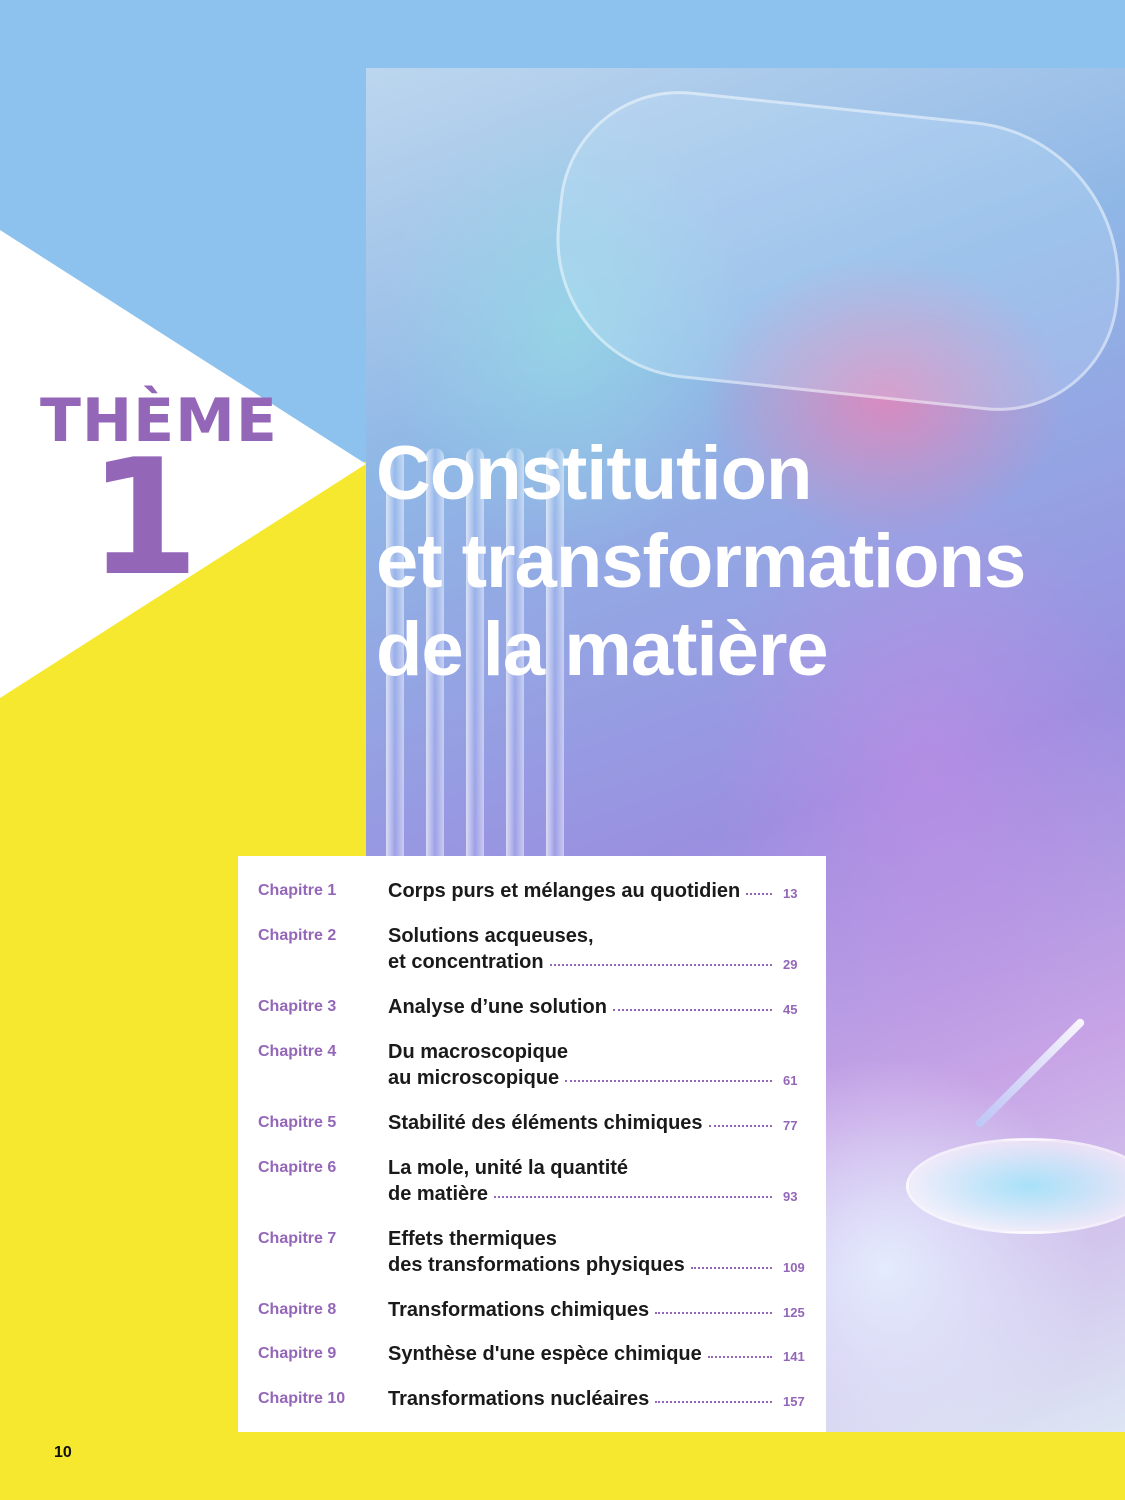 The height and width of the screenshot is (1500, 1125). I want to click on chapter-page-number: 141, so click(794, 1356).